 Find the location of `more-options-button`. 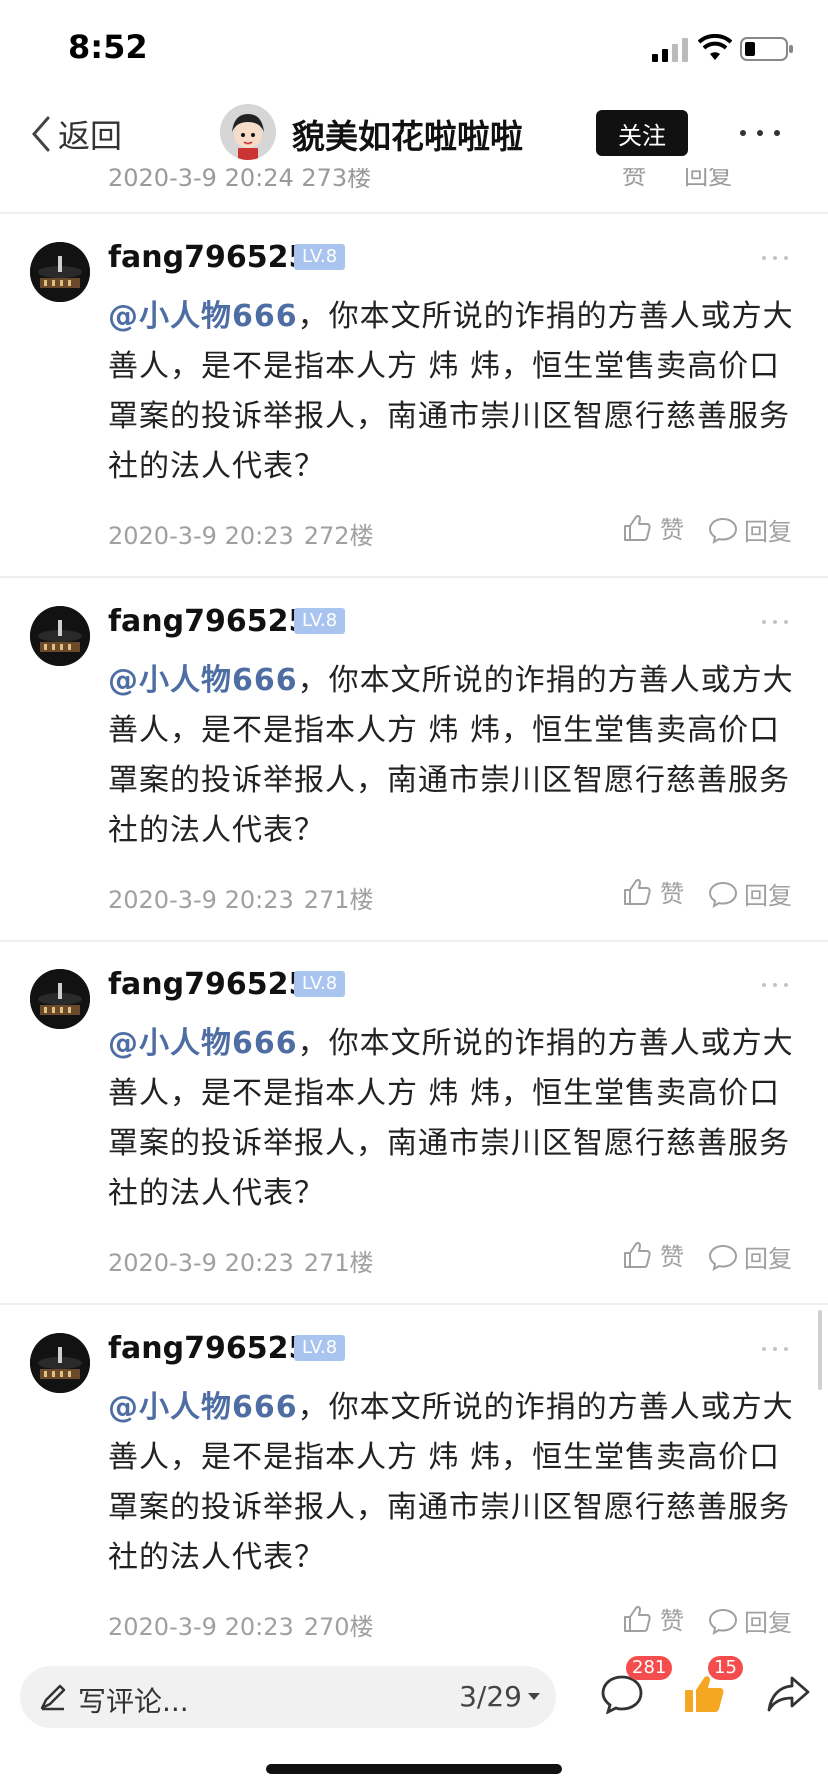

more-options-button is located at coordinates (760, 133).